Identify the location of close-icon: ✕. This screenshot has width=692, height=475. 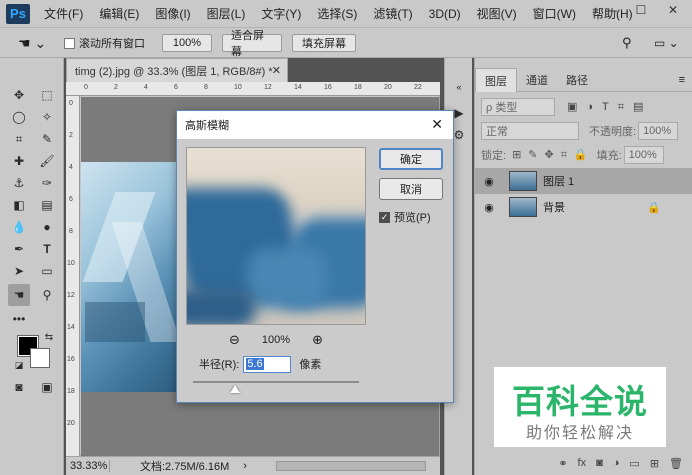
(437, 124).